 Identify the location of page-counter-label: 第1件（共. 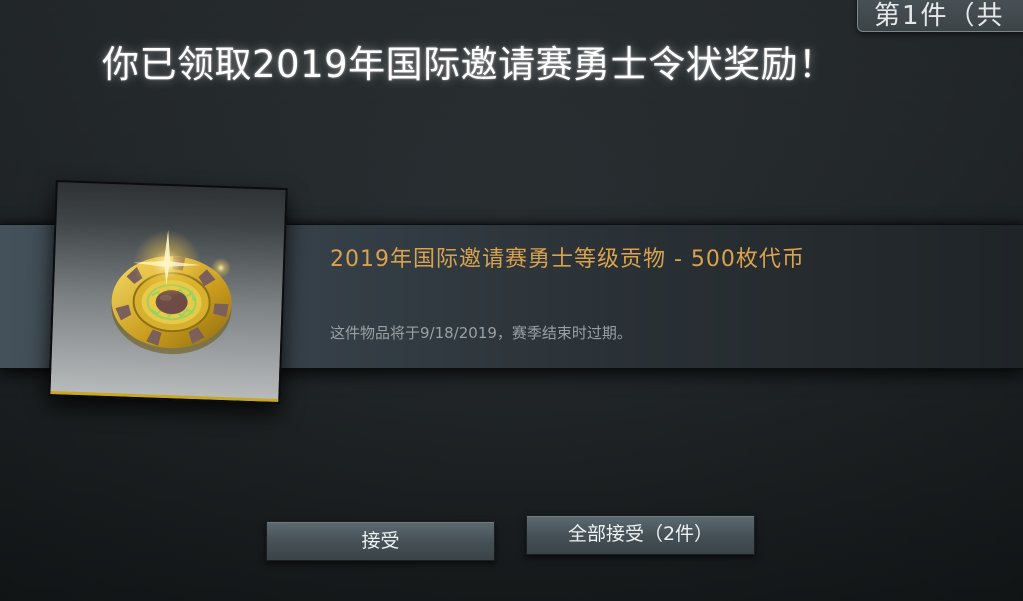
(939, 16).